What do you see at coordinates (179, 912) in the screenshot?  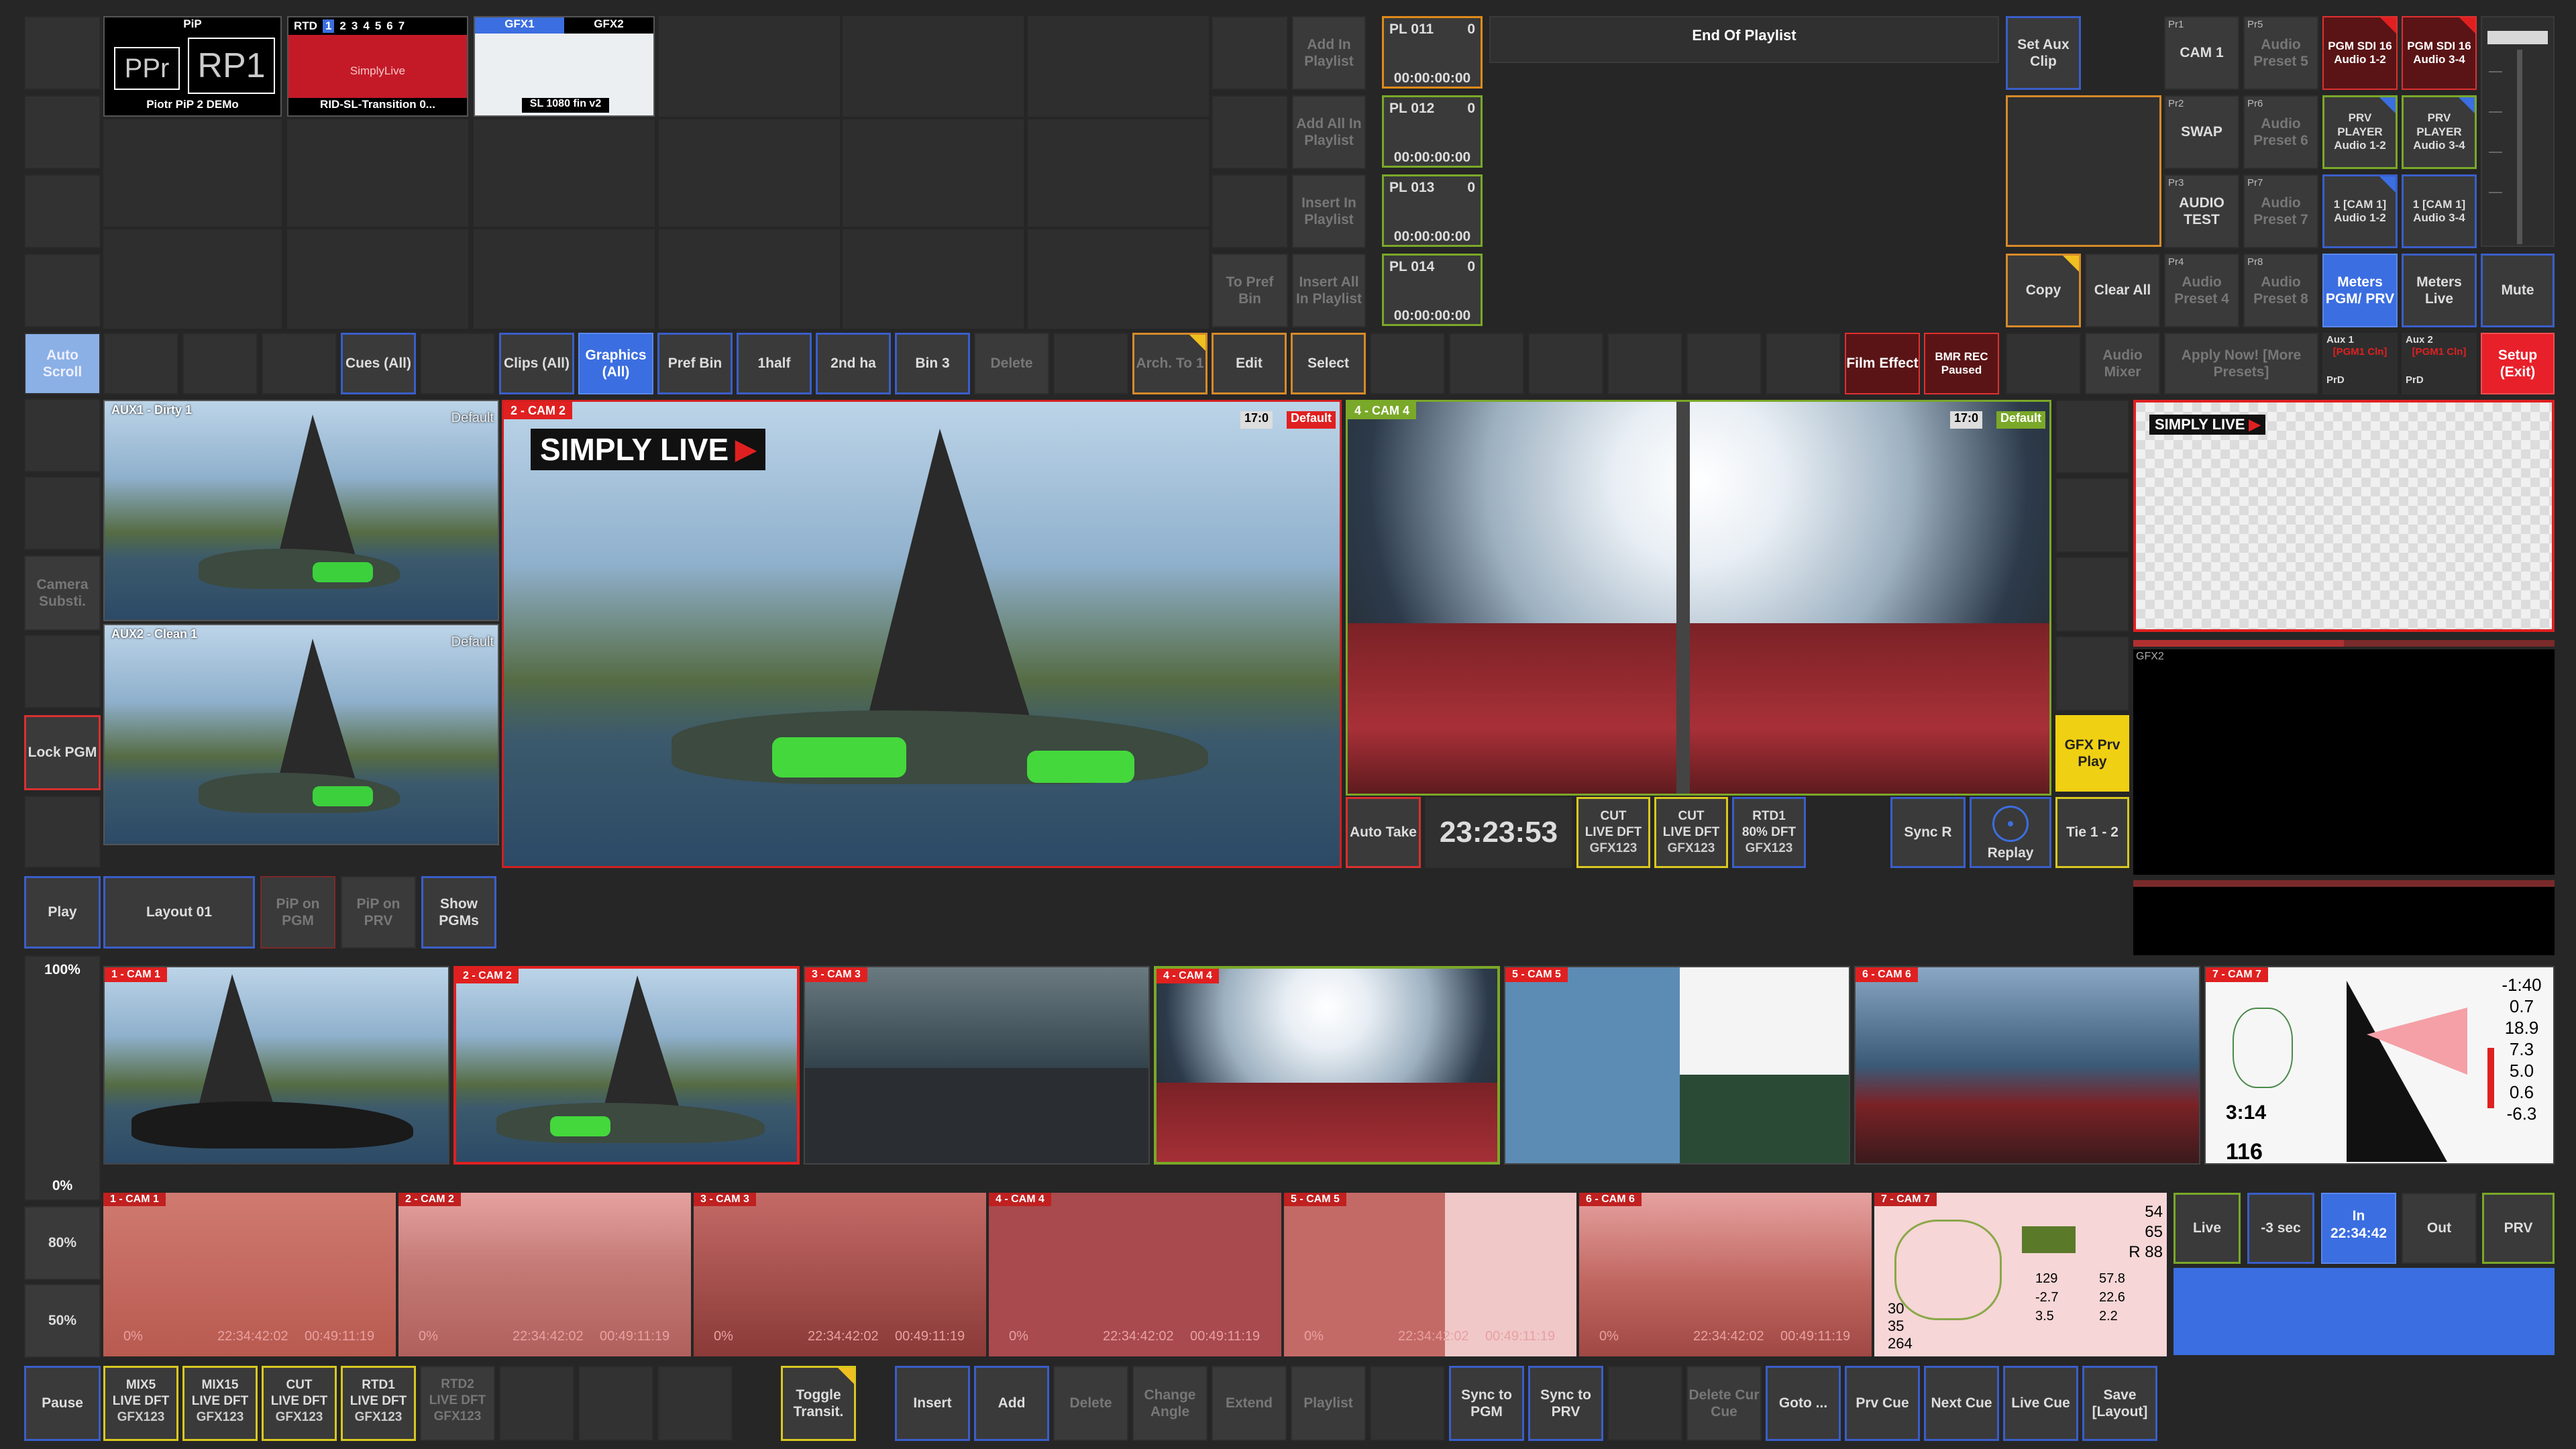 I see `layout-button: Layout 01` at bounding box center [179, 912].